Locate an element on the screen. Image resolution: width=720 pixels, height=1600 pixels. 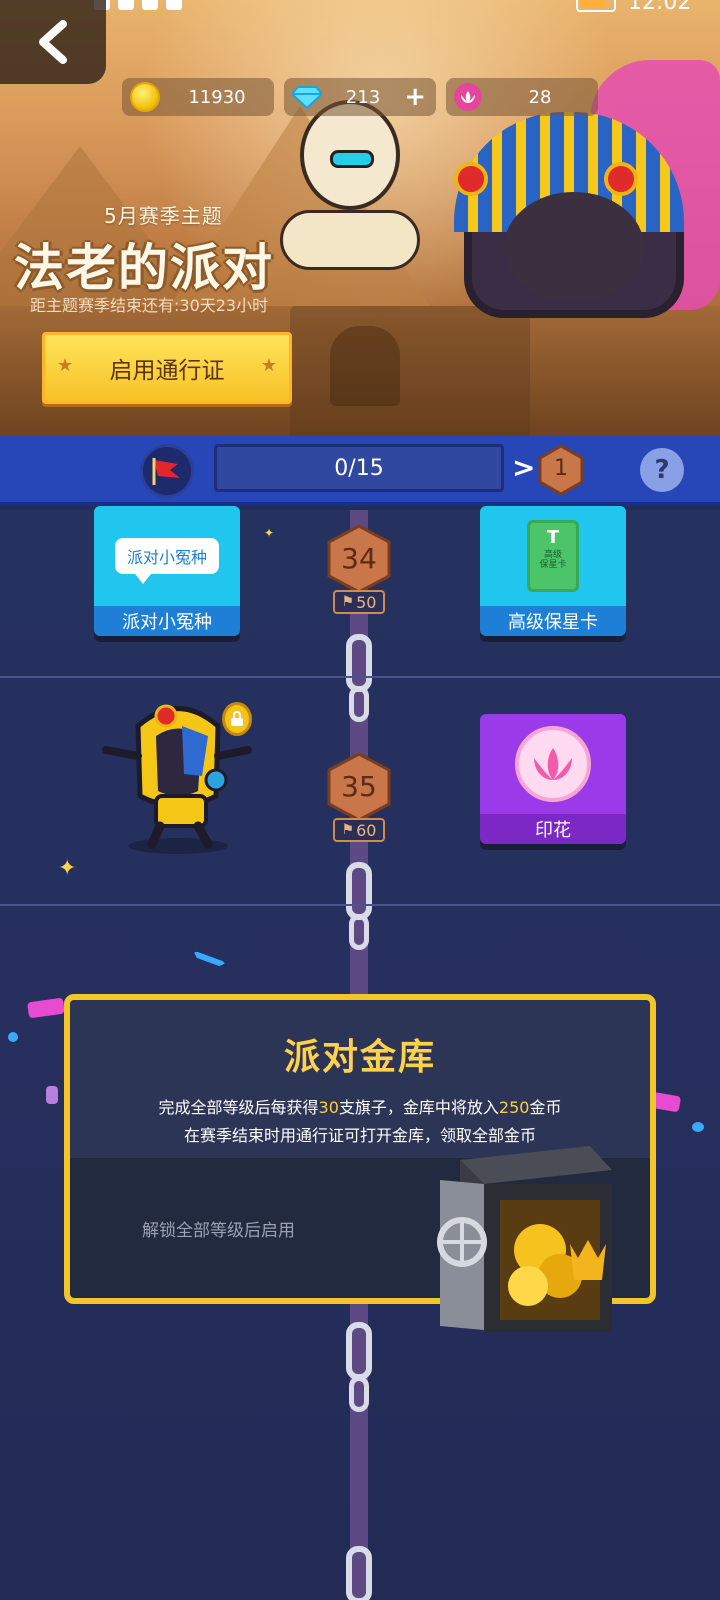
back-button is located at coordinates (53, 42).